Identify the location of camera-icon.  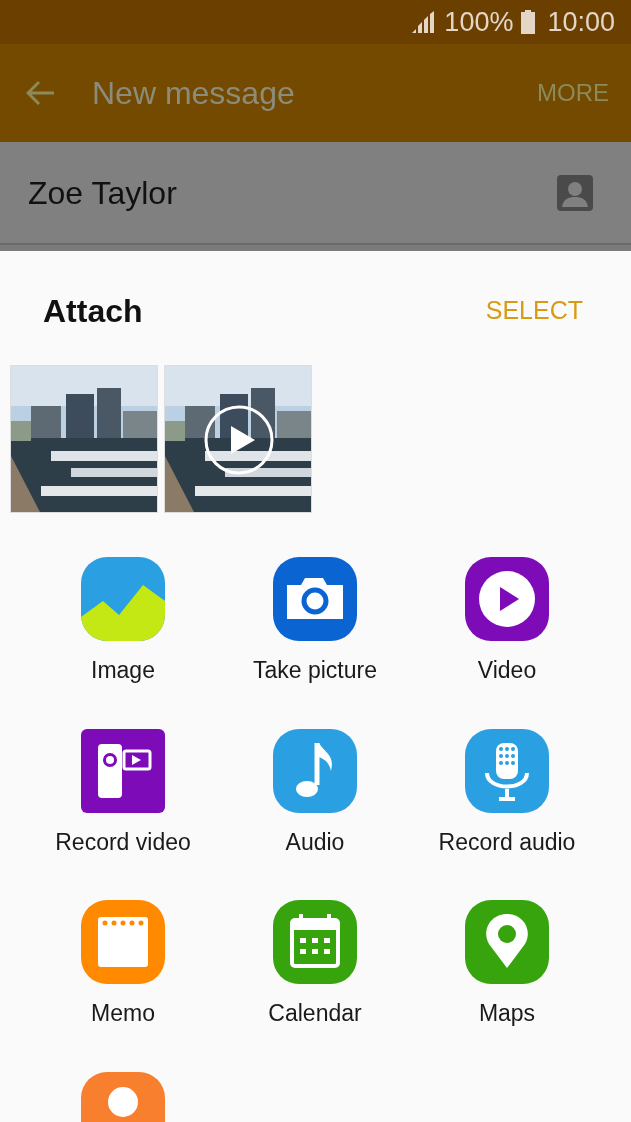
(315, 599).